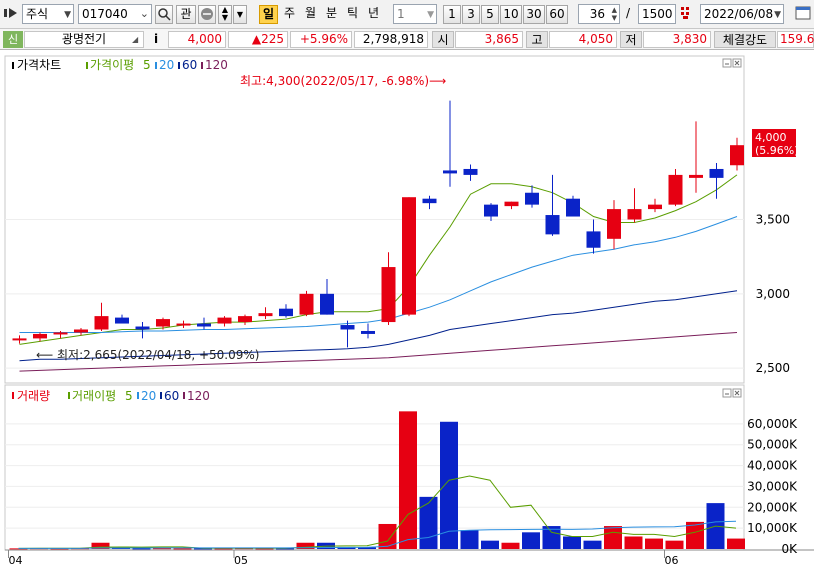  What do you see at coordinates (144, 13) in the screenshot?
I see `chevron-down-icon: ⌄` at bounding box center [144, 13].